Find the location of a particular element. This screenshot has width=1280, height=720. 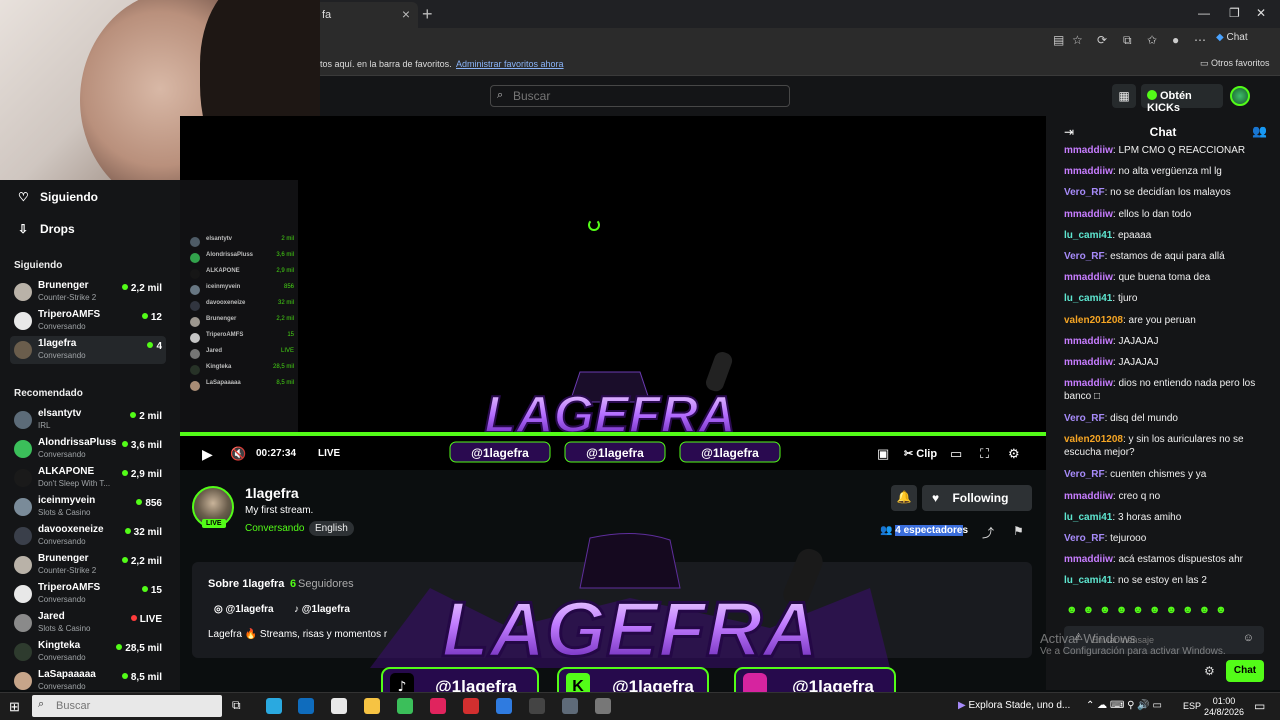

edge-app-icon is located at coordinates (504, 706).